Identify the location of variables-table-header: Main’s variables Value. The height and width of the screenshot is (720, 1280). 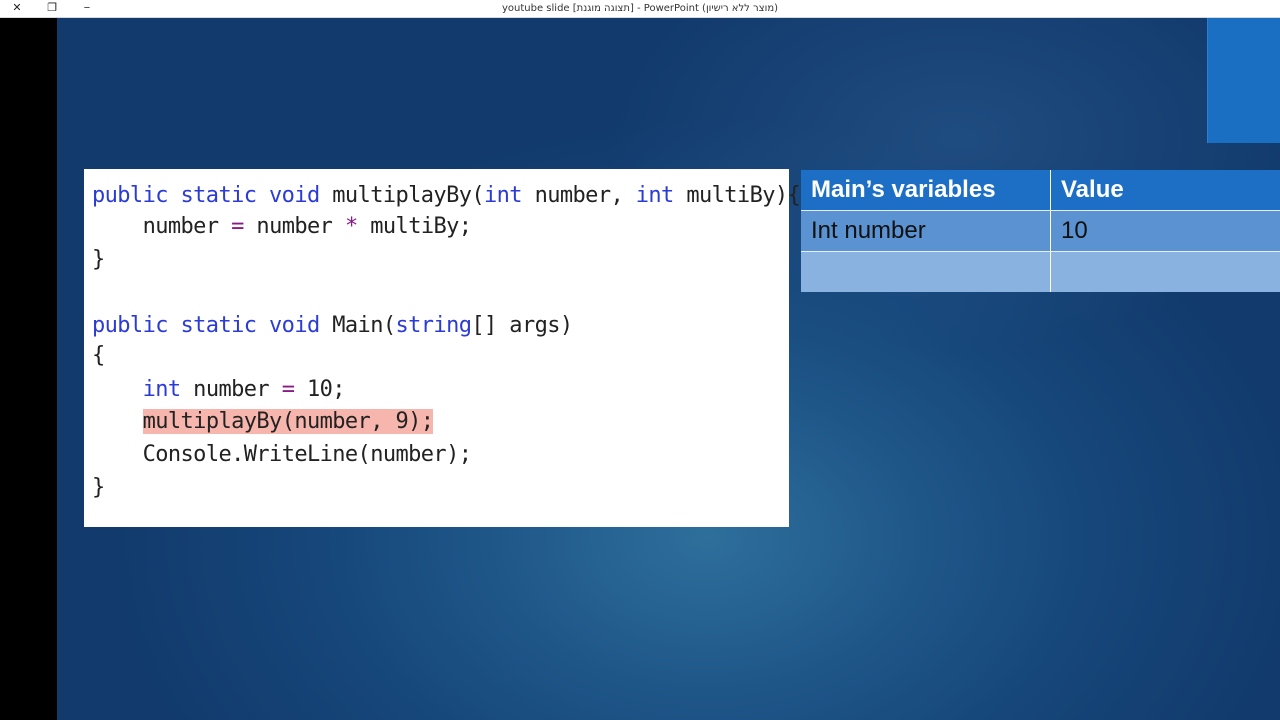
(1040, 190).